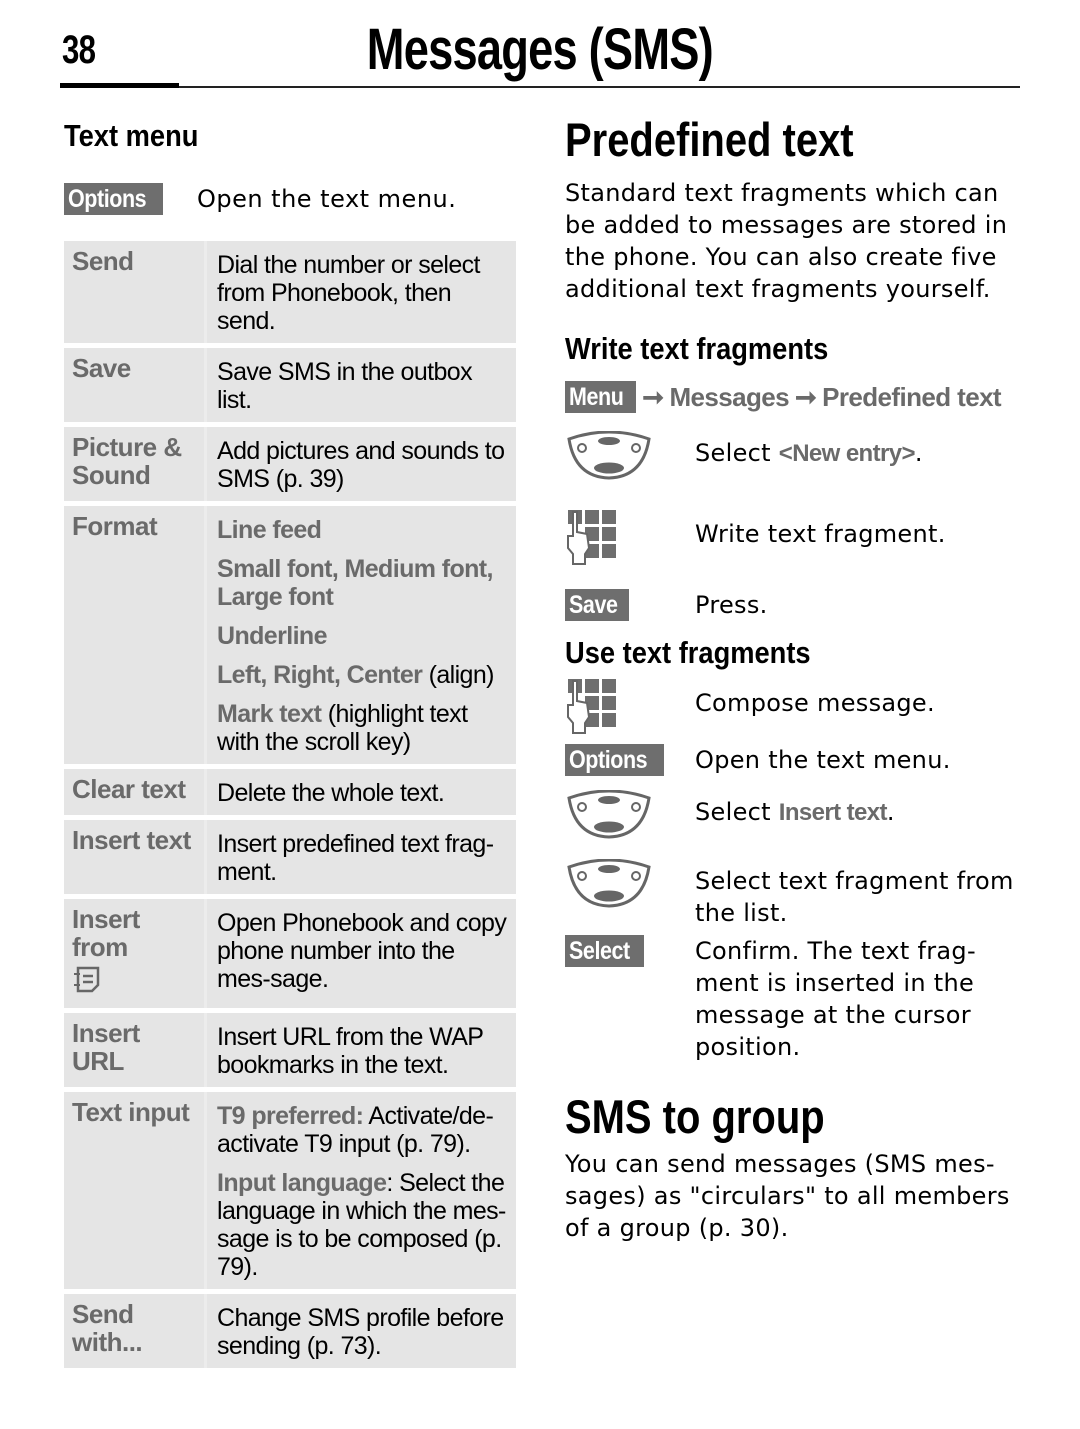 The image size is (1080, 1429). I want to click on menu-item-definition: Add pictures and sounds to SMS (p. 39), so click(360, 464).